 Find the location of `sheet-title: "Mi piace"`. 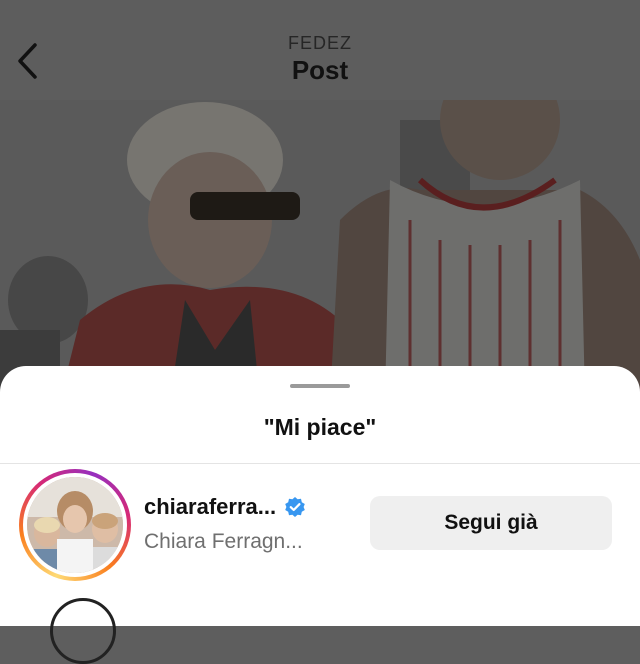

sheet-title: "Mi piace" is located at coordinates (320, 427).